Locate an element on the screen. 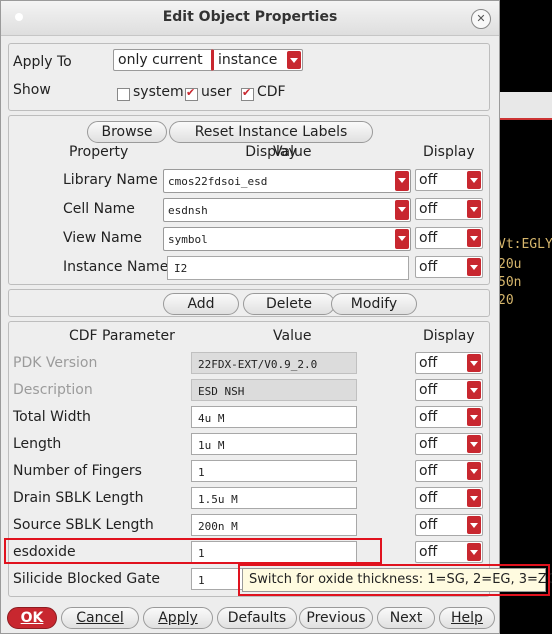  drain-sblk-length-value: 1.5u M is located at coordinates (218, 499).